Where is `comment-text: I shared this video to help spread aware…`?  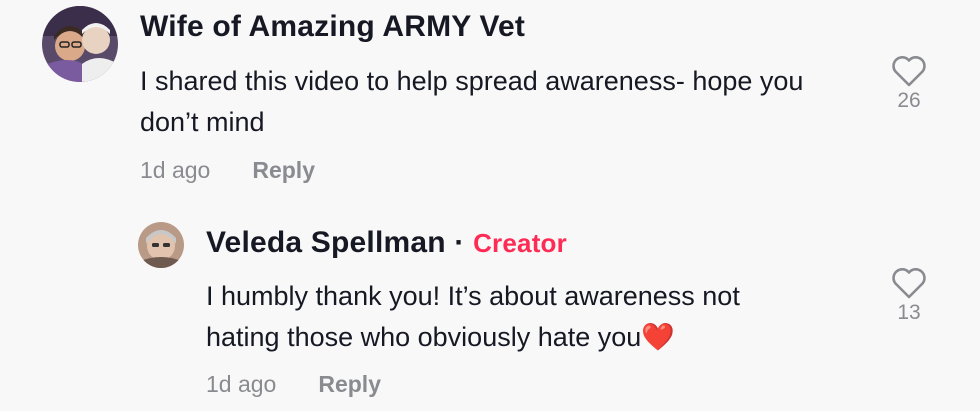 comment-text: I shared this video to help spread aware… is located at coordinates (472, 101).